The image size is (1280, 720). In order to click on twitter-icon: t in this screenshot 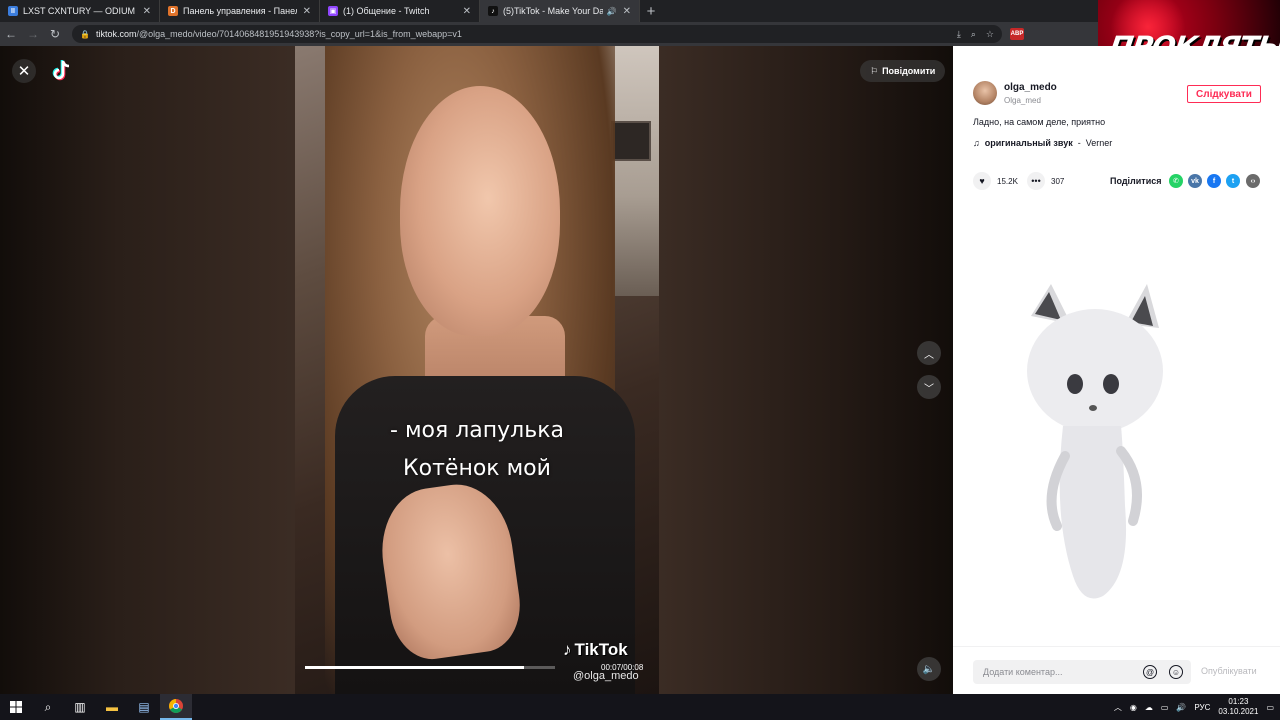, I will do `click(1233, 181)`.